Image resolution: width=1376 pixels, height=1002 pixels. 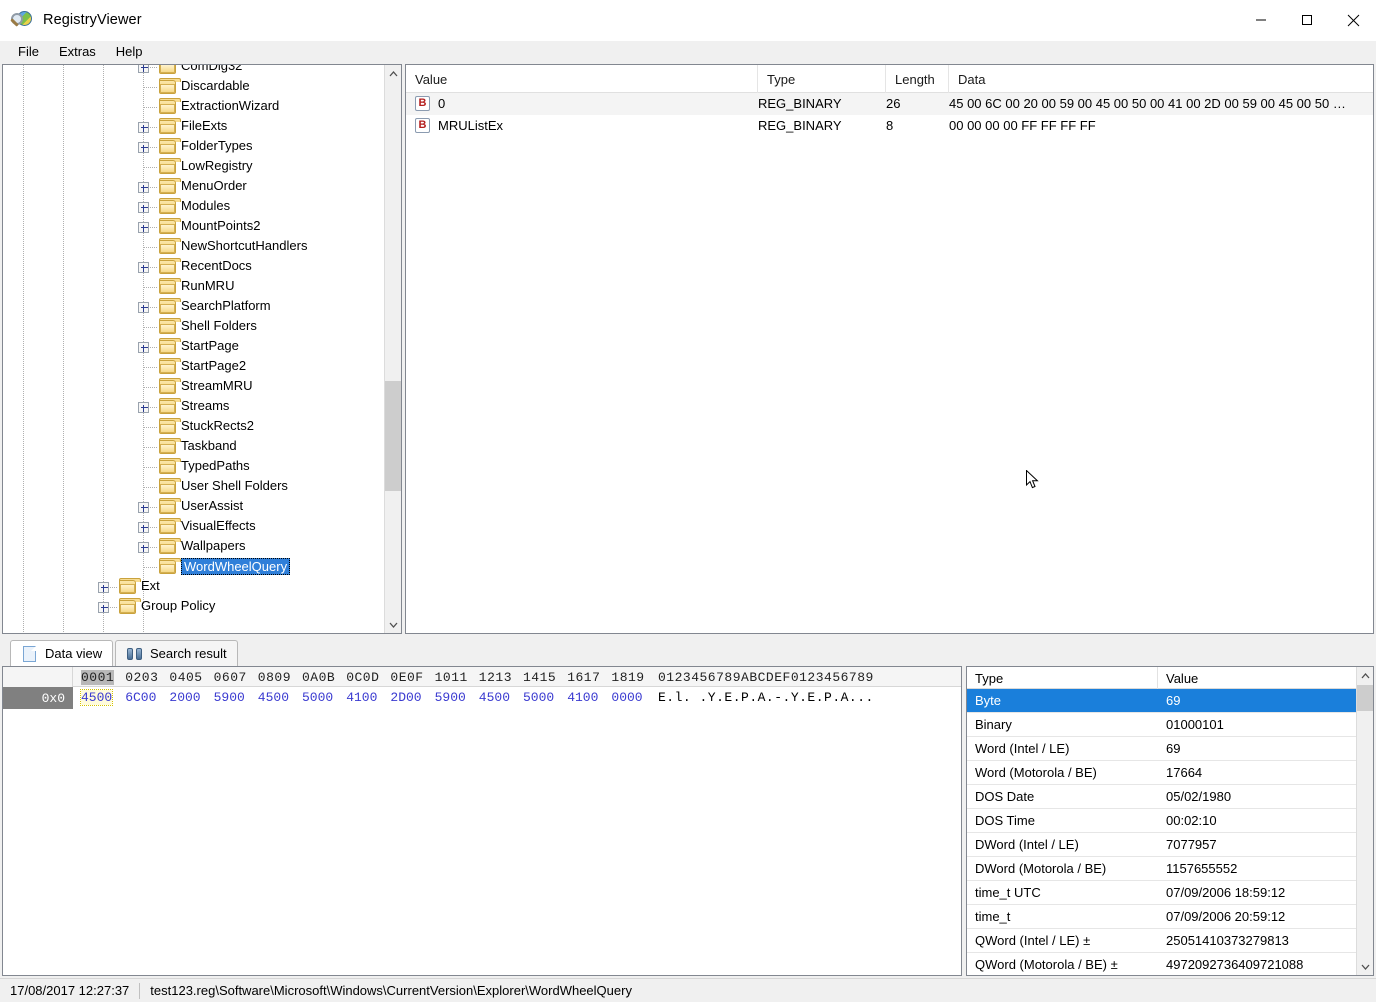 What do you see at coordinates (98, 677) in the screenshot?
I see `hex-column-label: 0001` at bounding box center [98, 677].